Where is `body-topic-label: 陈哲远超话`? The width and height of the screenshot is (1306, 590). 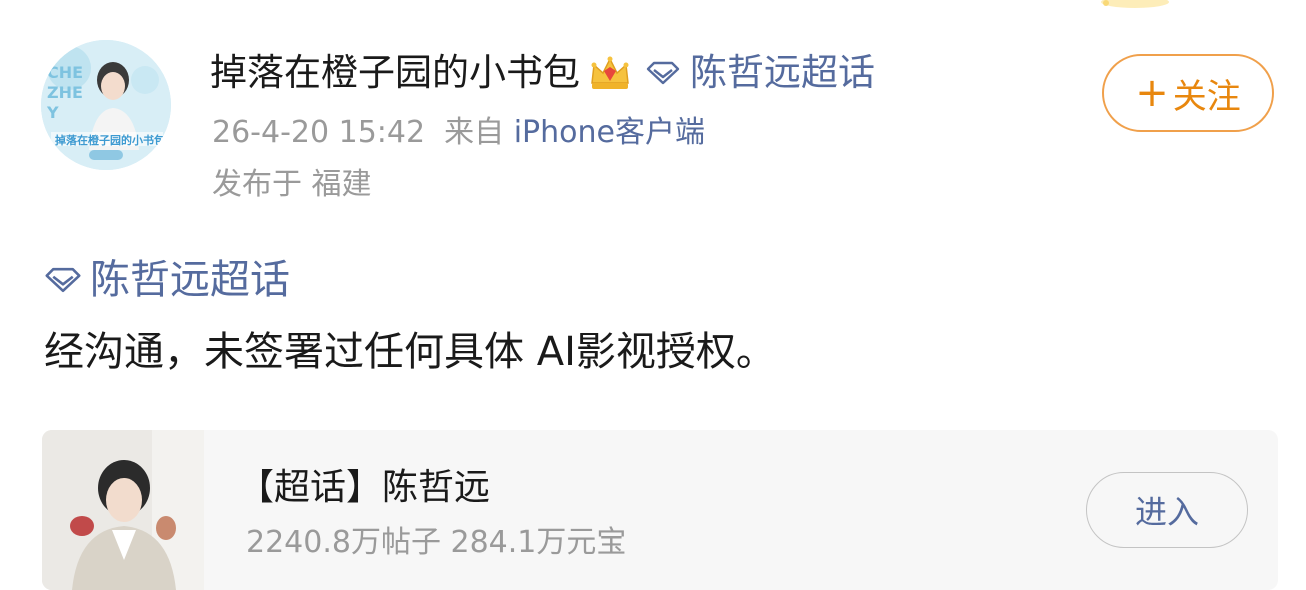
body-topic-label: 陈哲远超话 is located at coordinates (190, 280).